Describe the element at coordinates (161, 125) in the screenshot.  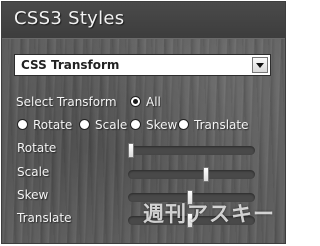
I see `radio-skew-label: Skew` at that location.